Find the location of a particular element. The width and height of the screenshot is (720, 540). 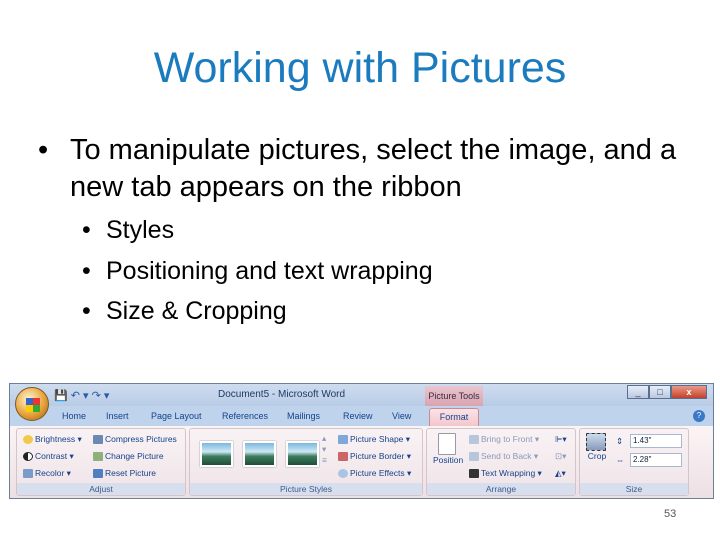

help-icon: ? is located at coordinates (699, 416).